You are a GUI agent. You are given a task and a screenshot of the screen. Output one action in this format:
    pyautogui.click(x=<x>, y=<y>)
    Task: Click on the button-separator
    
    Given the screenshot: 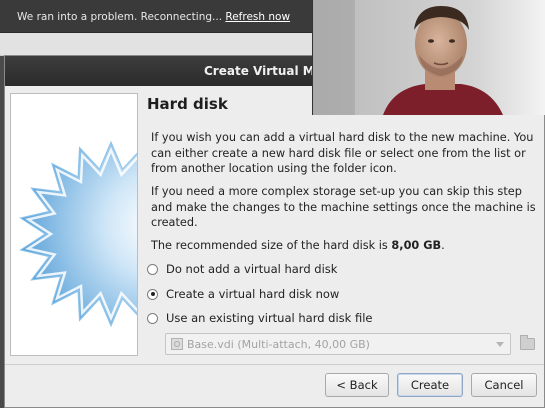 What is the action you would take?
    pyautogui.click(x=274, y=364)
    